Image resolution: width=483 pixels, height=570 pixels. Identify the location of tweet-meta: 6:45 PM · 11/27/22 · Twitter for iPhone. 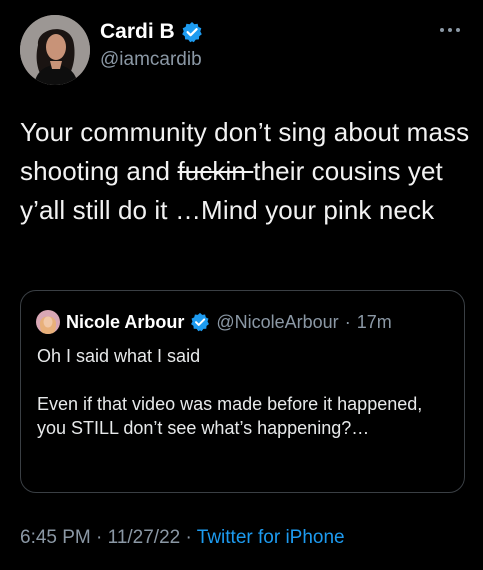
(182, 538).